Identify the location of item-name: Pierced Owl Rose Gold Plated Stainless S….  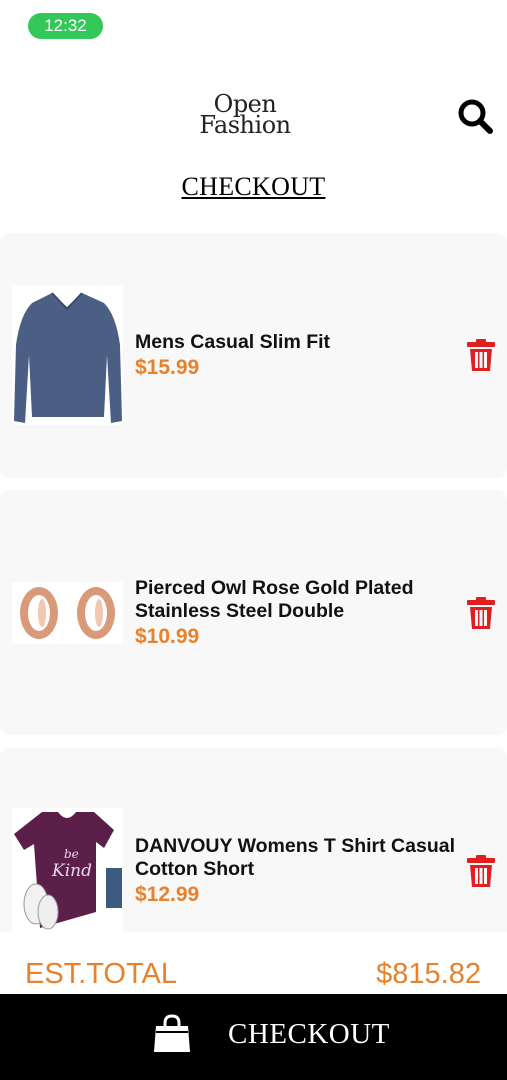
(274, 599).